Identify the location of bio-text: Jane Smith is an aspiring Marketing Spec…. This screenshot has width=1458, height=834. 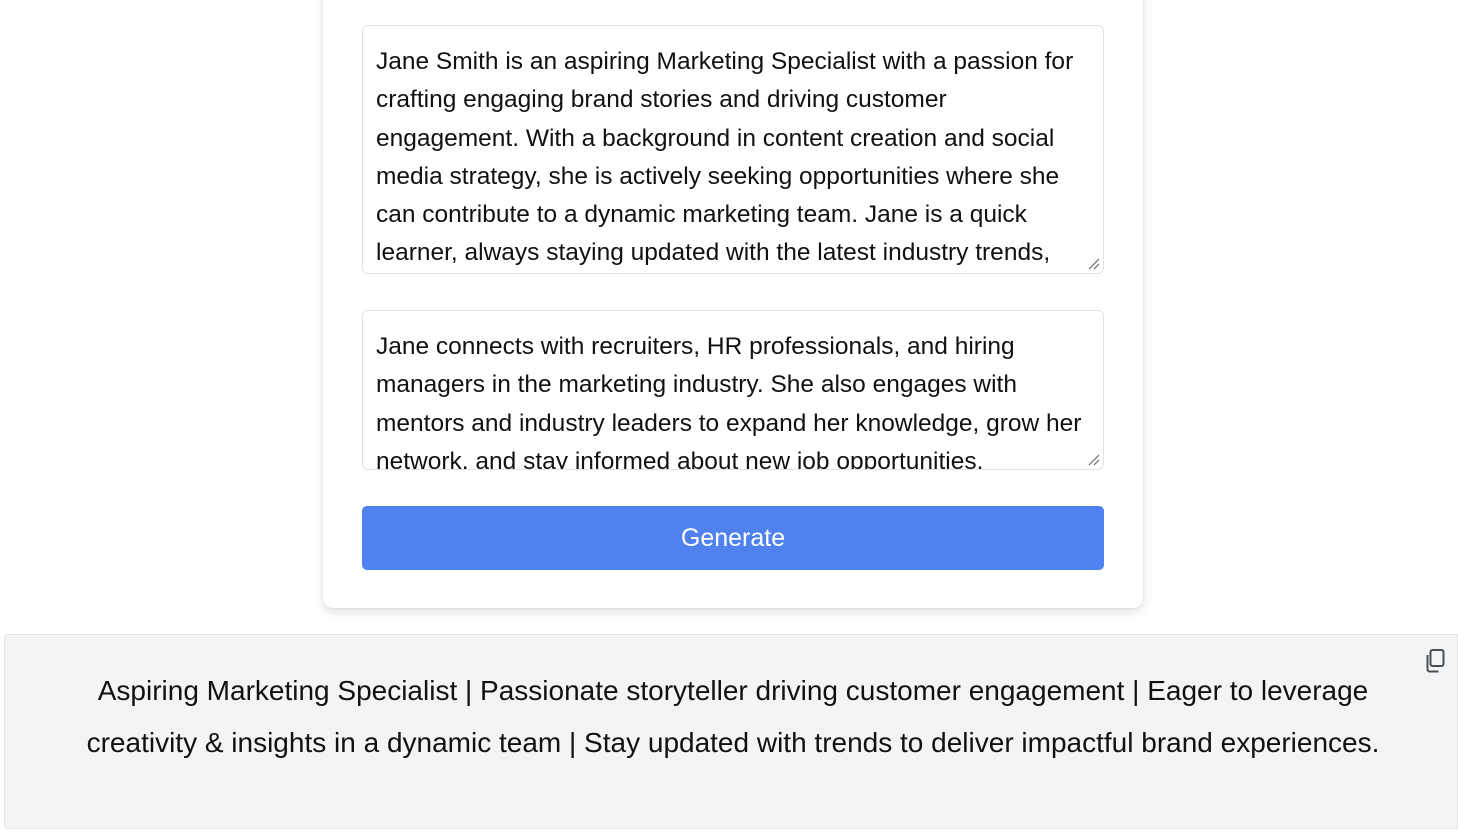
(725, 157).